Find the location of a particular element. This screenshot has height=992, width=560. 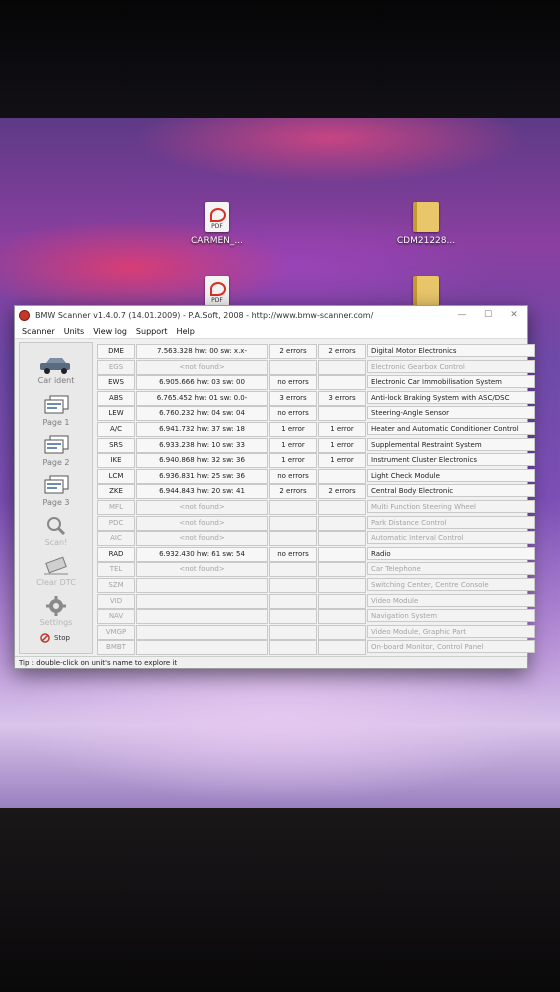

unit-code-cell: A/C is located at coordinates (116, 429).